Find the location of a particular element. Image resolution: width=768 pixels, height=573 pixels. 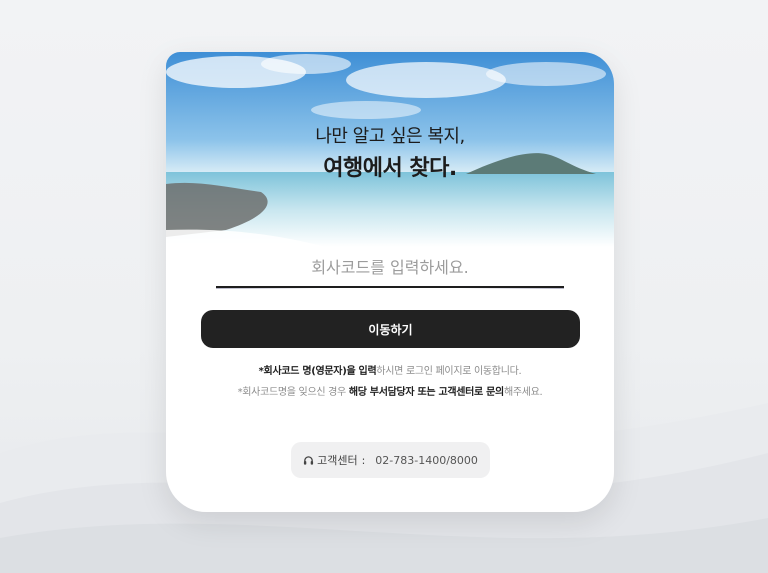

go-button: 이동하기 is located at coordinates (390, 329).